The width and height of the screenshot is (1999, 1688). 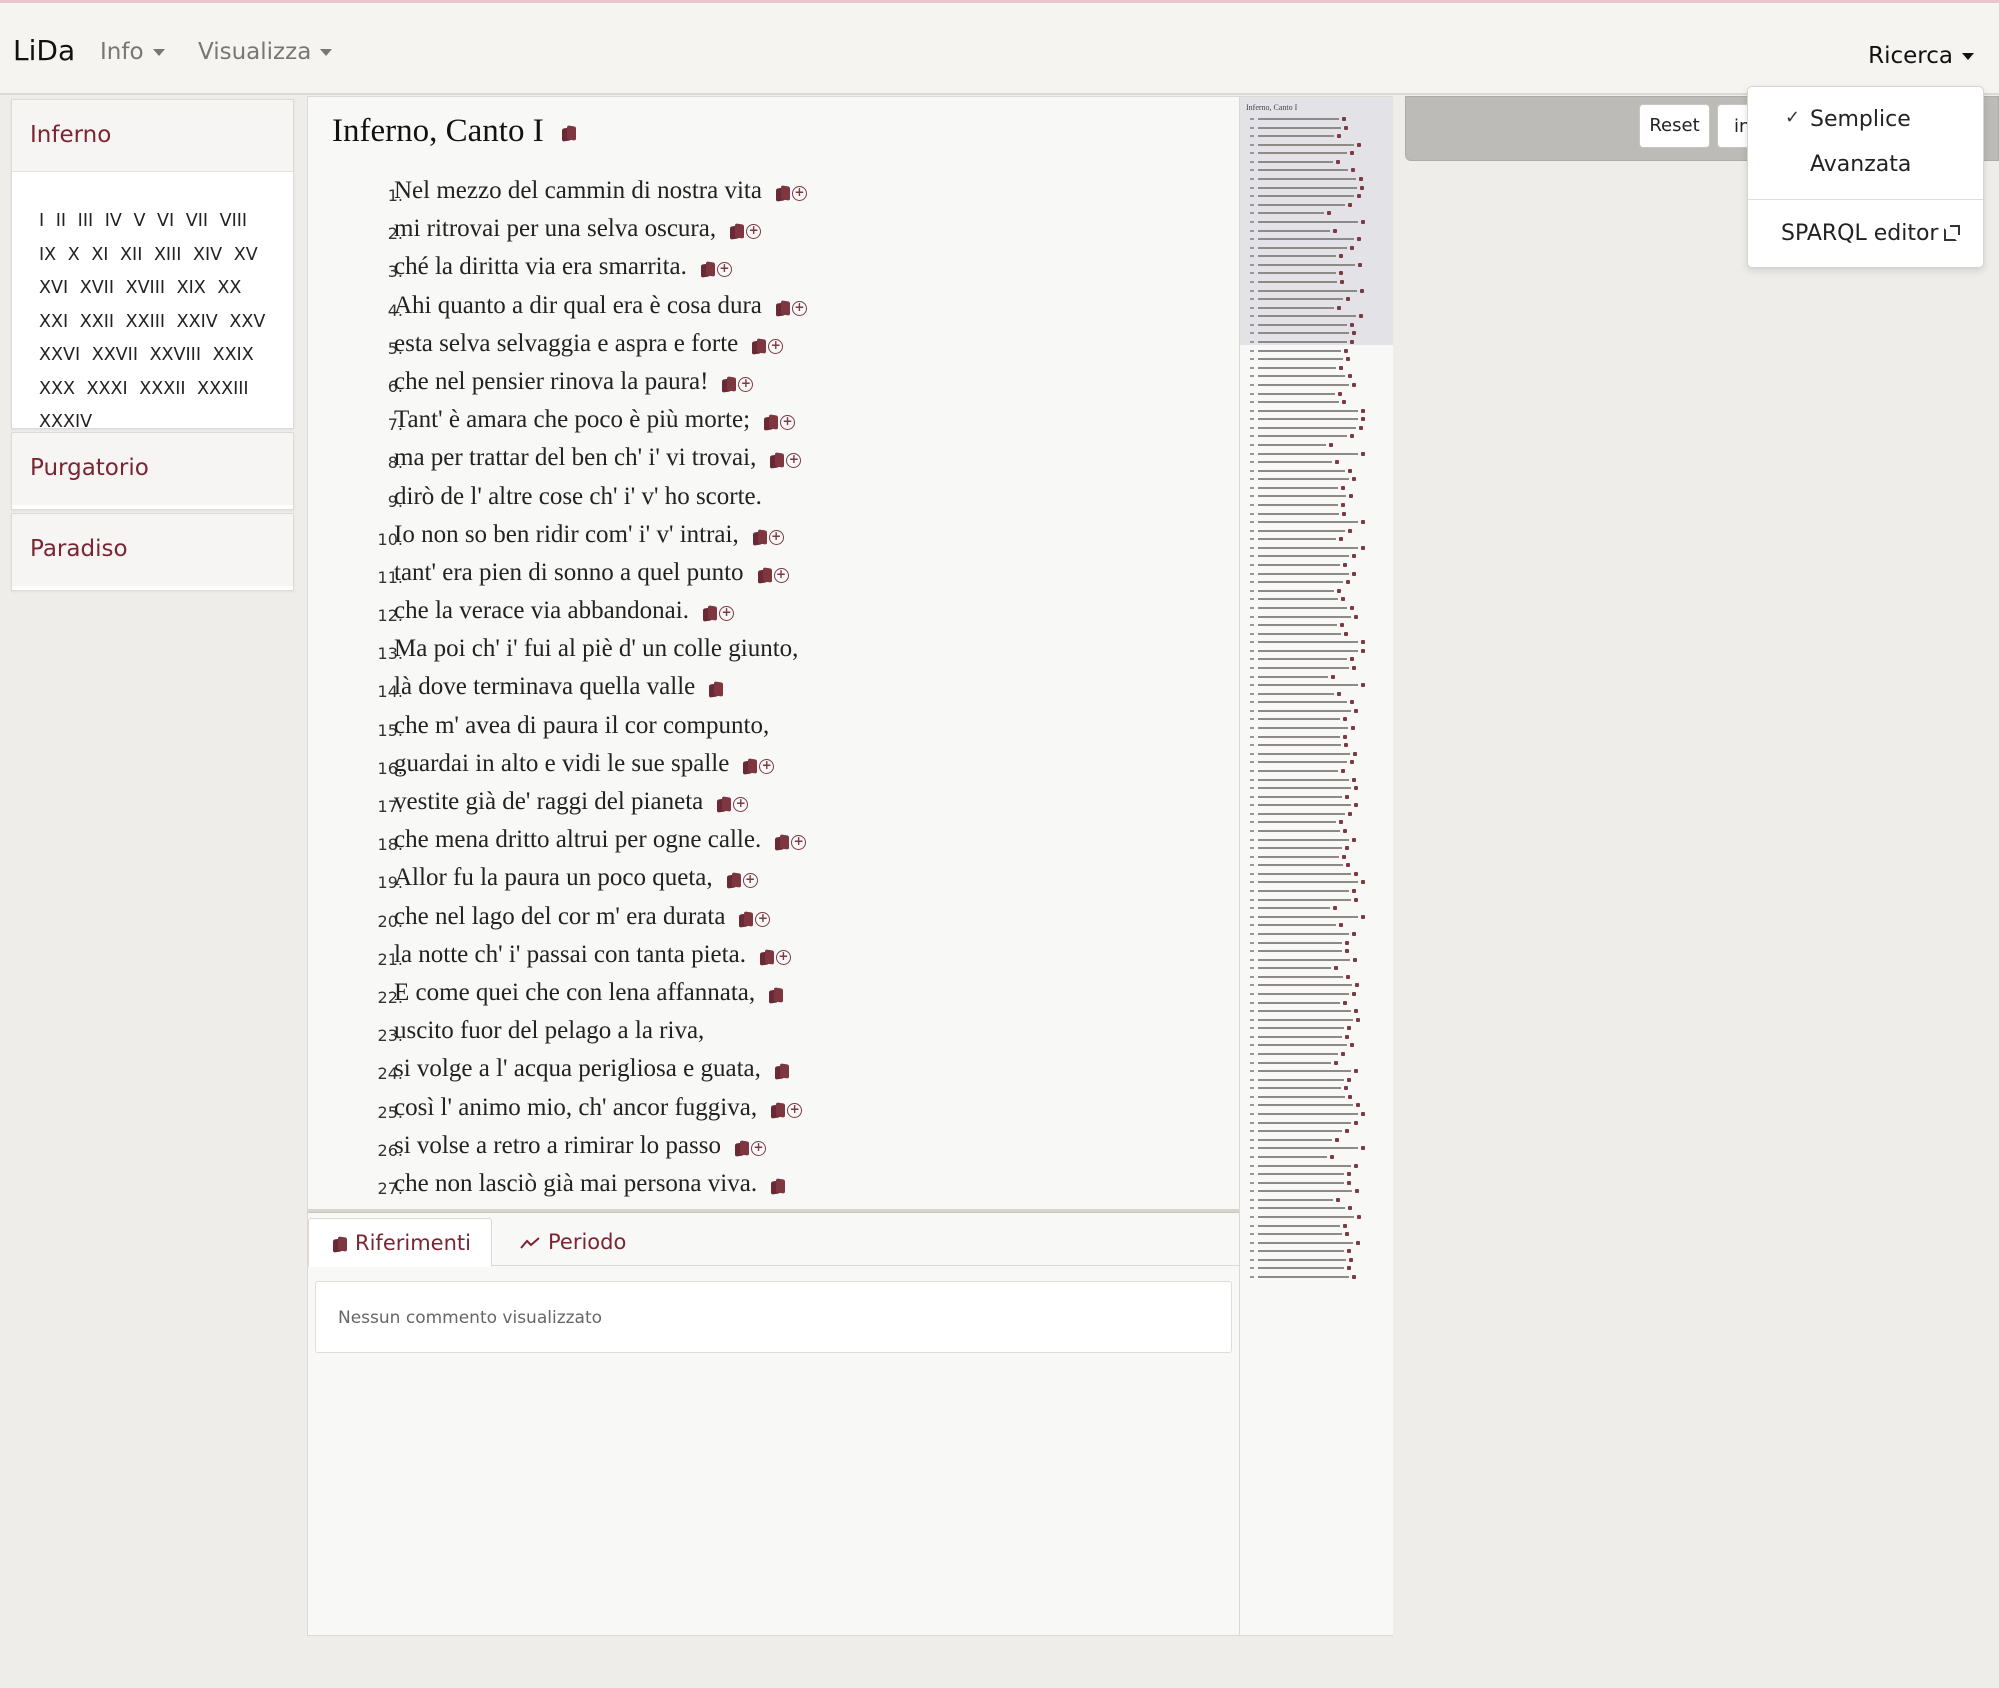 I want to click on sidebar-purgatorio-header: Purgatorio, so click(x=152, y=469).